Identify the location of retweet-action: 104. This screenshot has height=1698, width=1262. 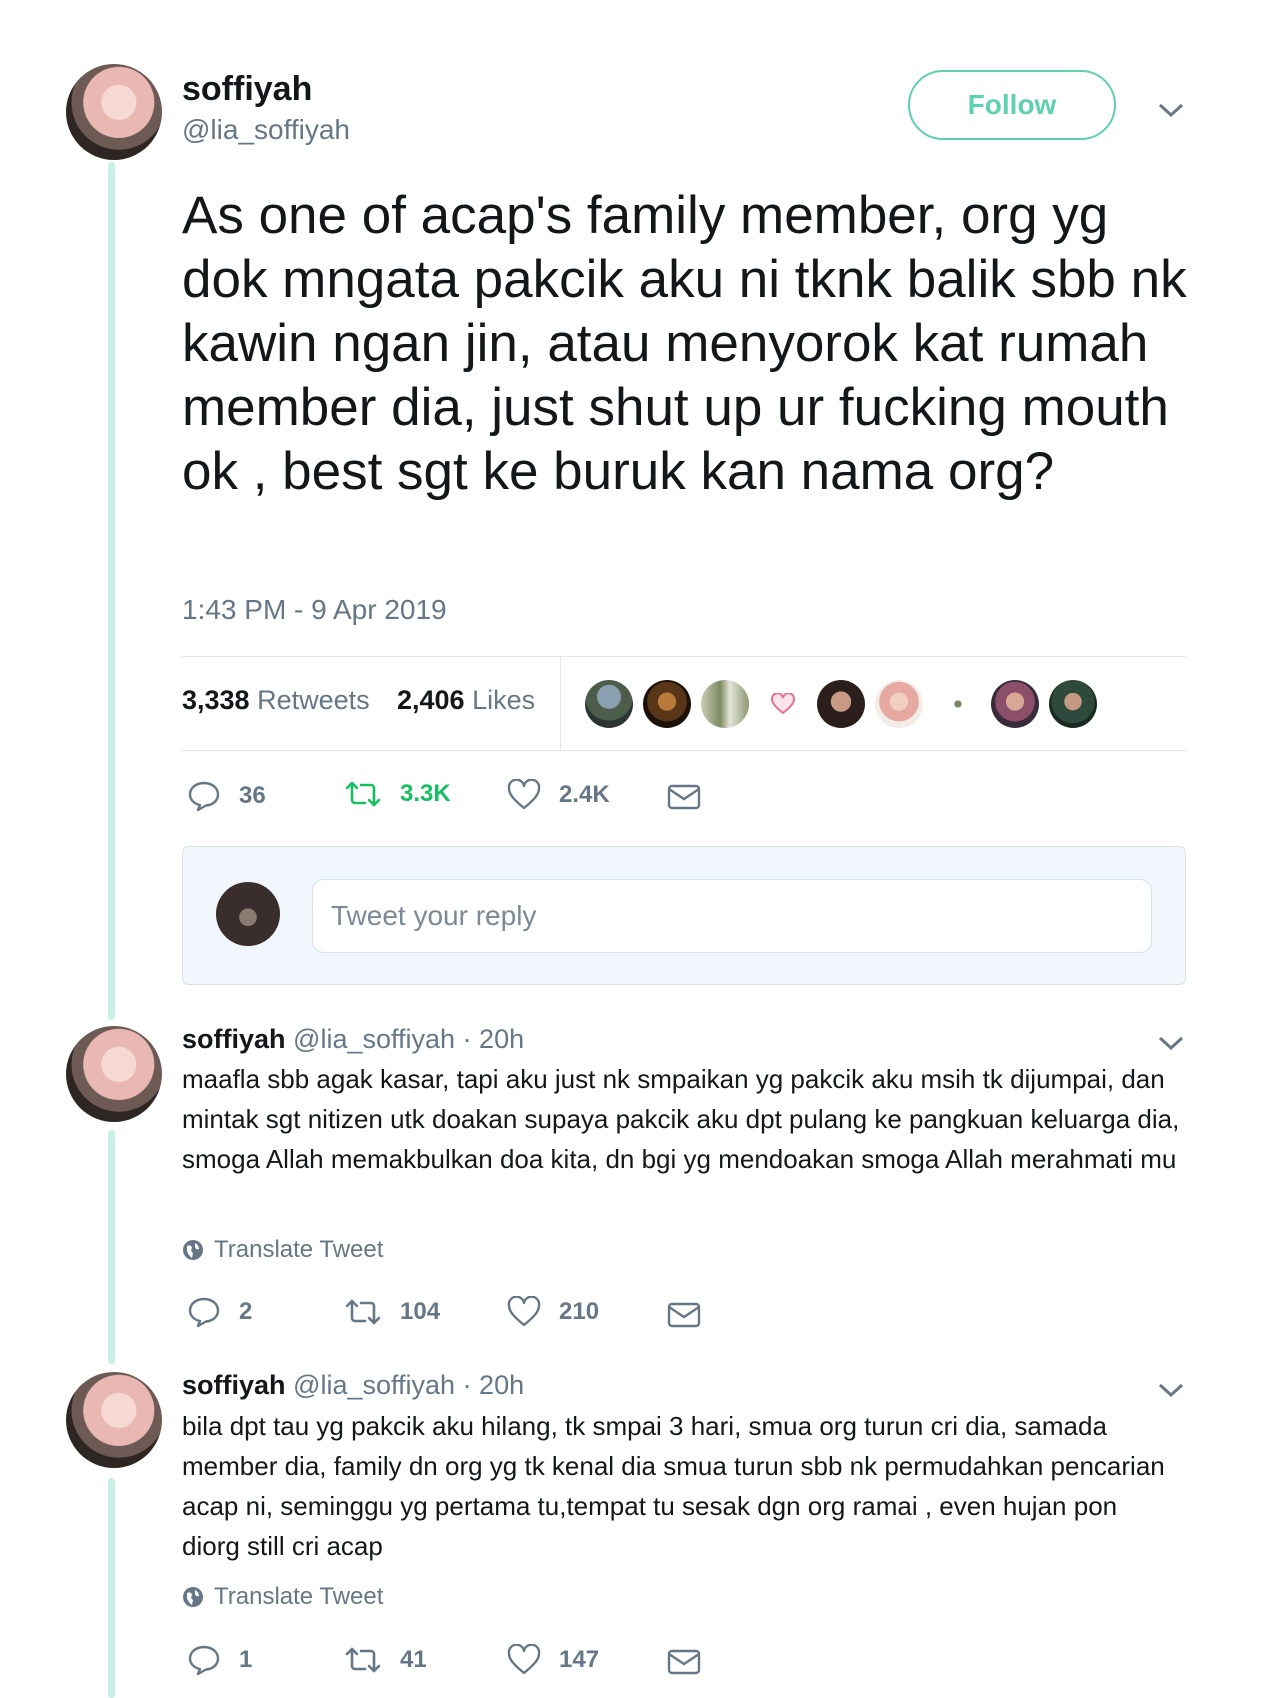
(392, 1312).